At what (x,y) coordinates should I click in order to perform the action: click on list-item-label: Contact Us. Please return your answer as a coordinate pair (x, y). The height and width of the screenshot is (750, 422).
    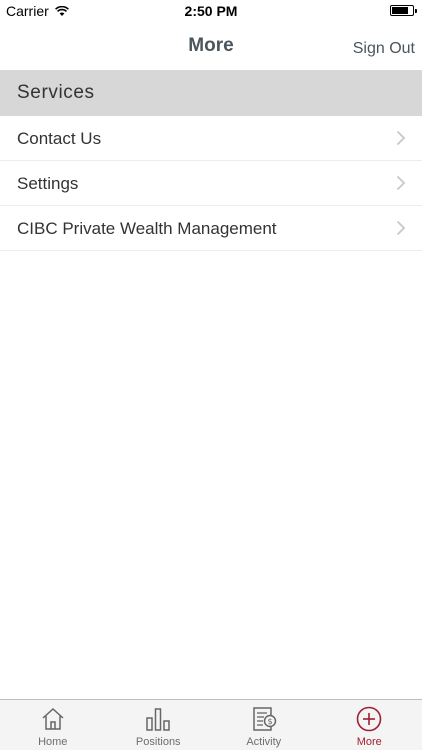
    Looking at the image, I should click on (59, 138).